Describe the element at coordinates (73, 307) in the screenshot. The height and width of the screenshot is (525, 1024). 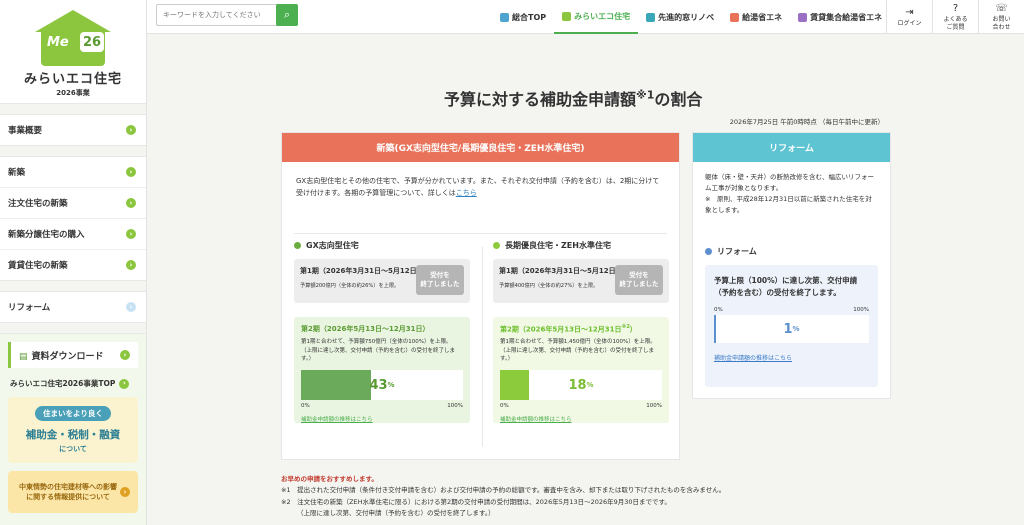
I see `sidebar-item-reform: リフォーム ›` at that location.